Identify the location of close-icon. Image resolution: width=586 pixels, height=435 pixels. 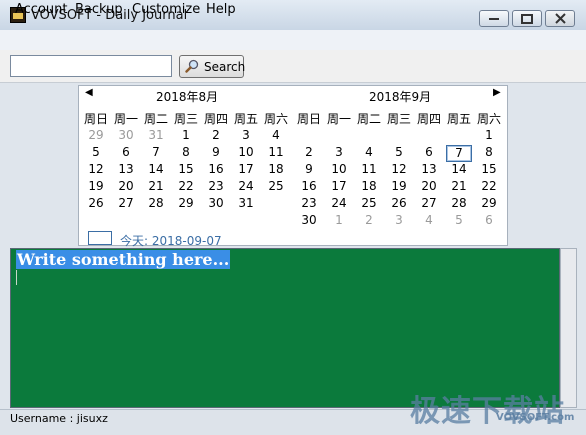
(560, 18).